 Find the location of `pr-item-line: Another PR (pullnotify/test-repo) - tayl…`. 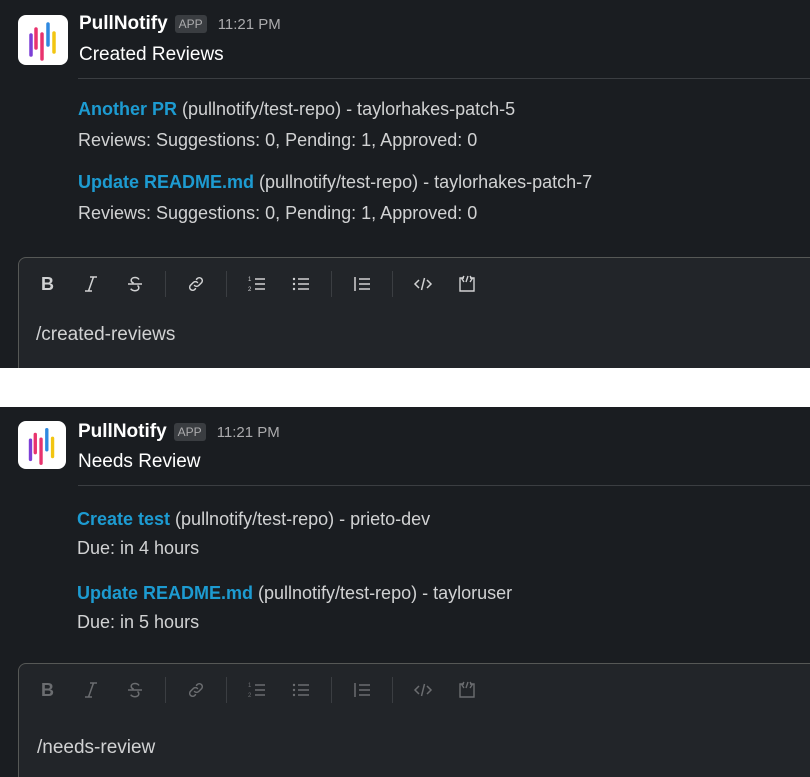

pr-item-line: Another PR (pullnotify/test-repo) - tayl… is located at coordinates (296, 109).